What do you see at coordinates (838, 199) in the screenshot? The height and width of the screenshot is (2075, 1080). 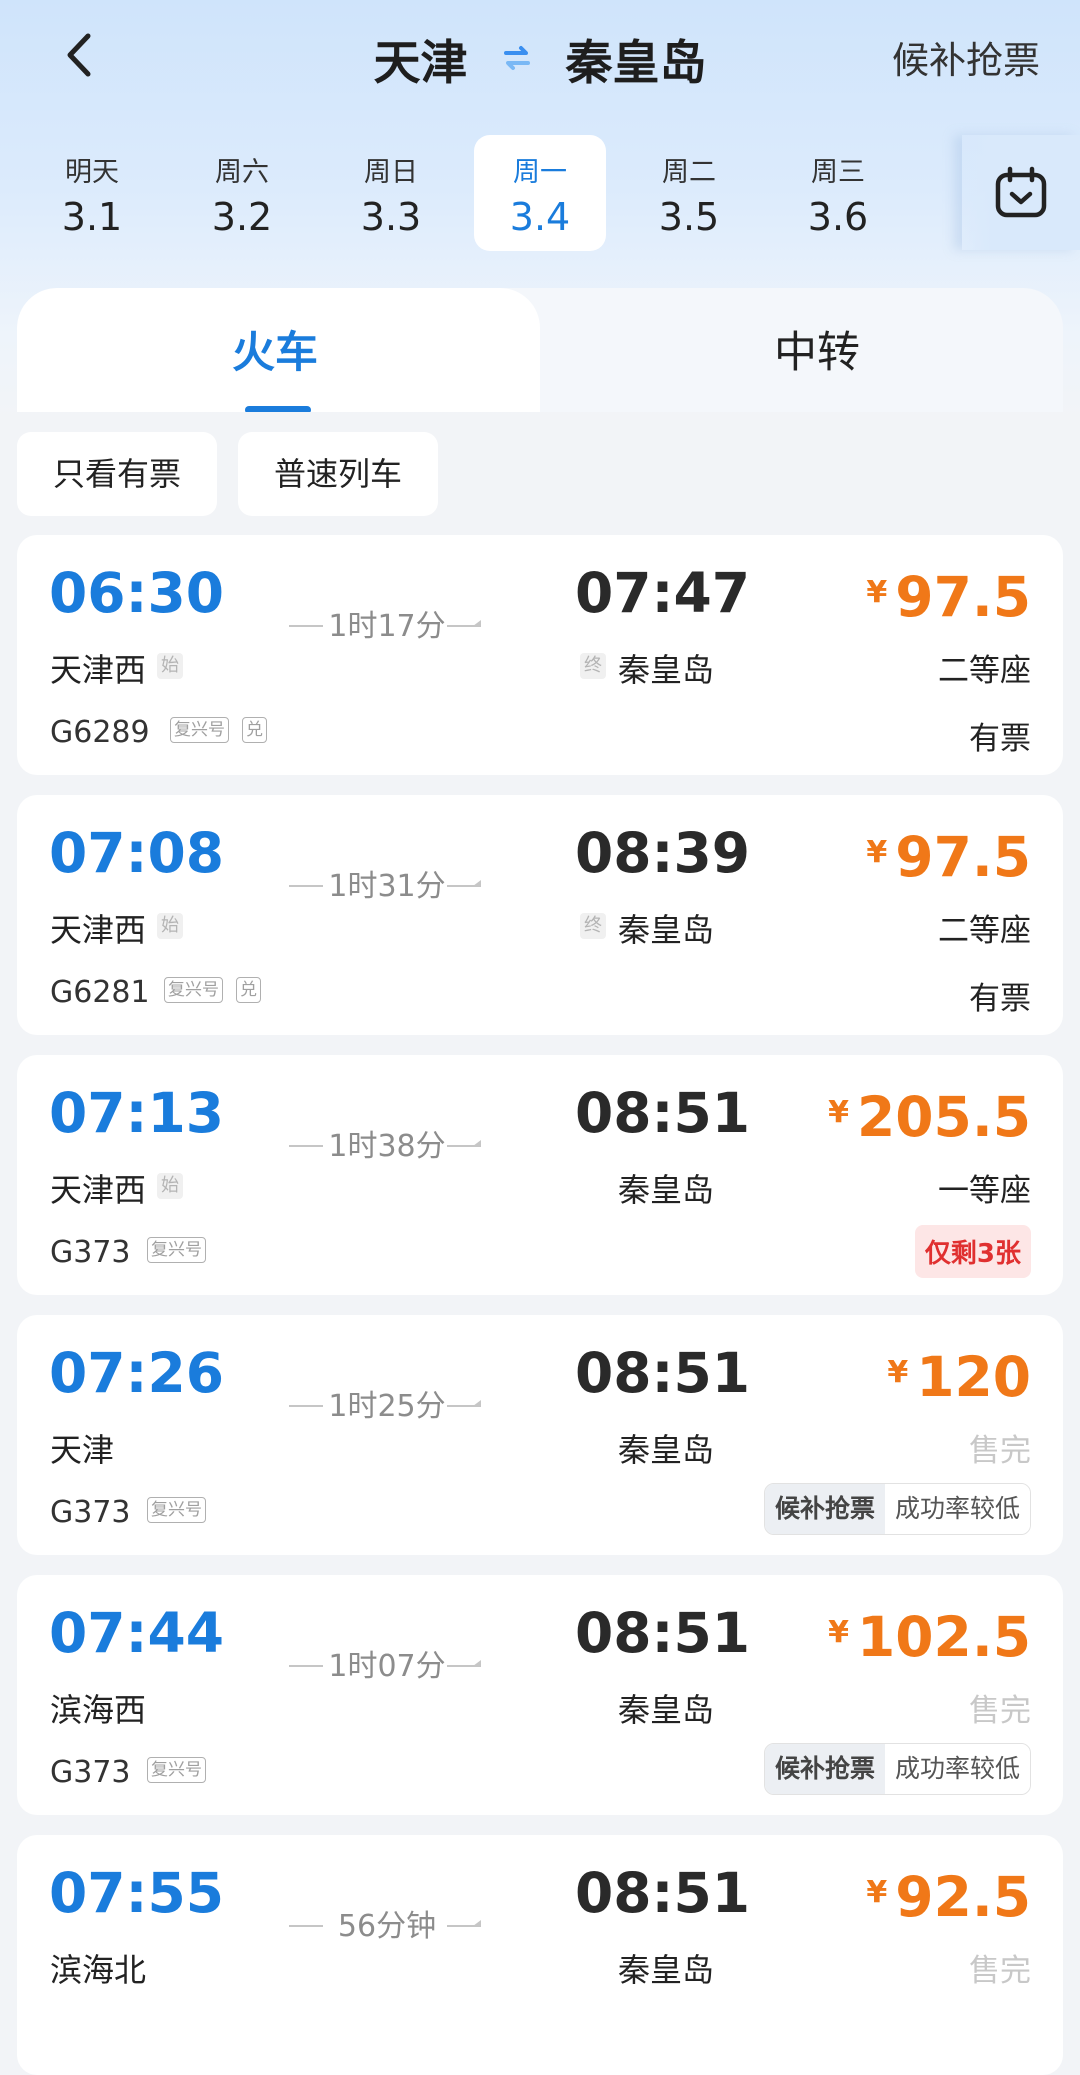 I see `date-item: 周三 3.6` at bounding box center [838, 199].